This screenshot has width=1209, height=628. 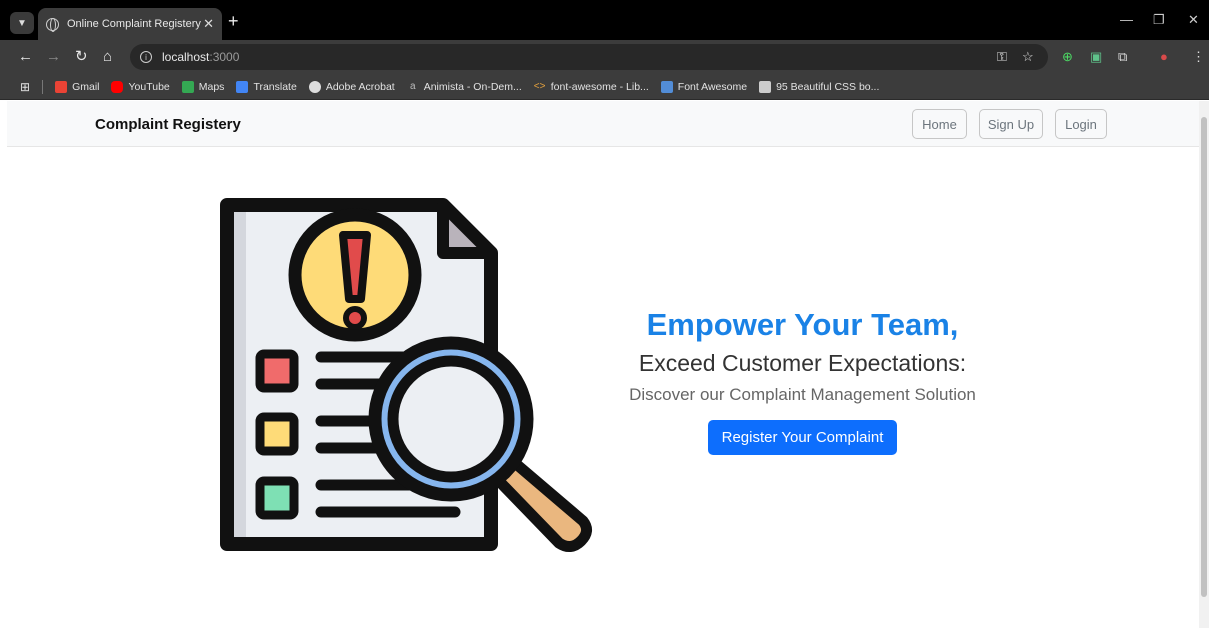 What do you see at coordinates (712, 86) in the screenshot?
I see `bookmark-label: Font Awesome` at bounding box center [712, 86].